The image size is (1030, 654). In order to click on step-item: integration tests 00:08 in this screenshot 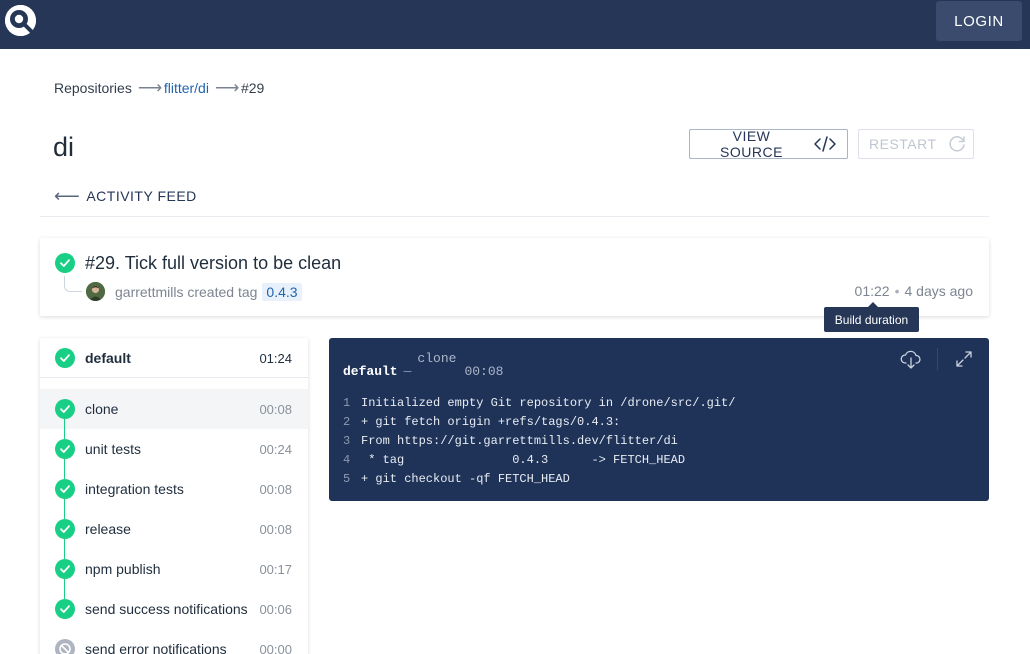, I will do `click(174, 494)`.